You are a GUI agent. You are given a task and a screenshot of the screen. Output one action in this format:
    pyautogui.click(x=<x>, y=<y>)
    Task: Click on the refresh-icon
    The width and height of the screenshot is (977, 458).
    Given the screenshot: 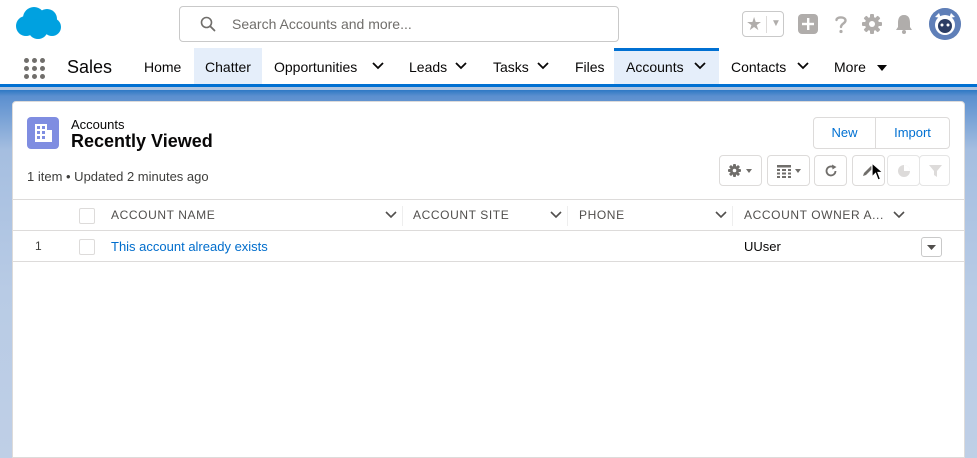 What is the action you would take?
    pyautogui.click(x=831, y=170)
    